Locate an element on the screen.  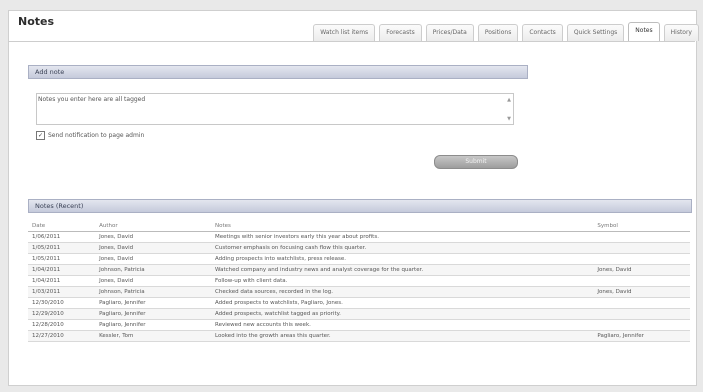
tab-watch-list: Watch list items is located at coordinates (344, 32).